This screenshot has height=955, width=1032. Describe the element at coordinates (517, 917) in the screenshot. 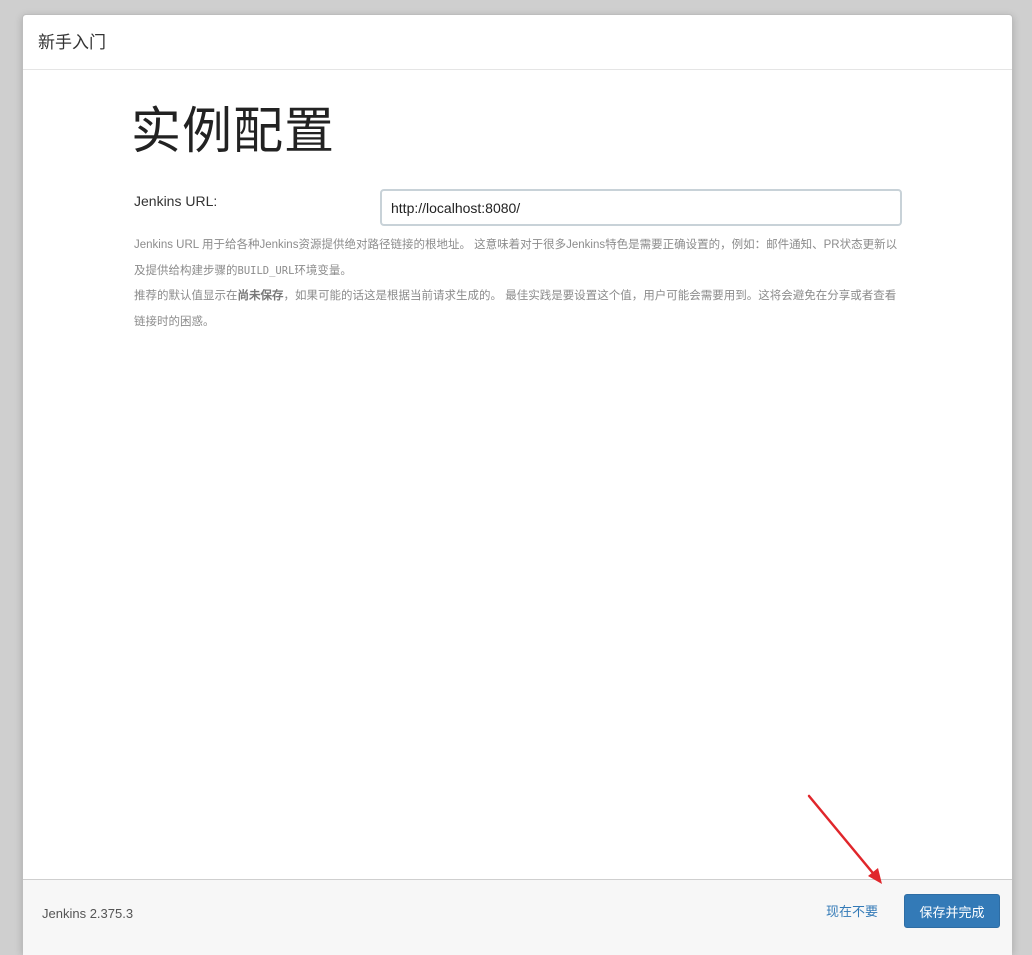

I see `dialog-footer: Jenkins 2.375.3 现在不要 保存并完成` at that location.